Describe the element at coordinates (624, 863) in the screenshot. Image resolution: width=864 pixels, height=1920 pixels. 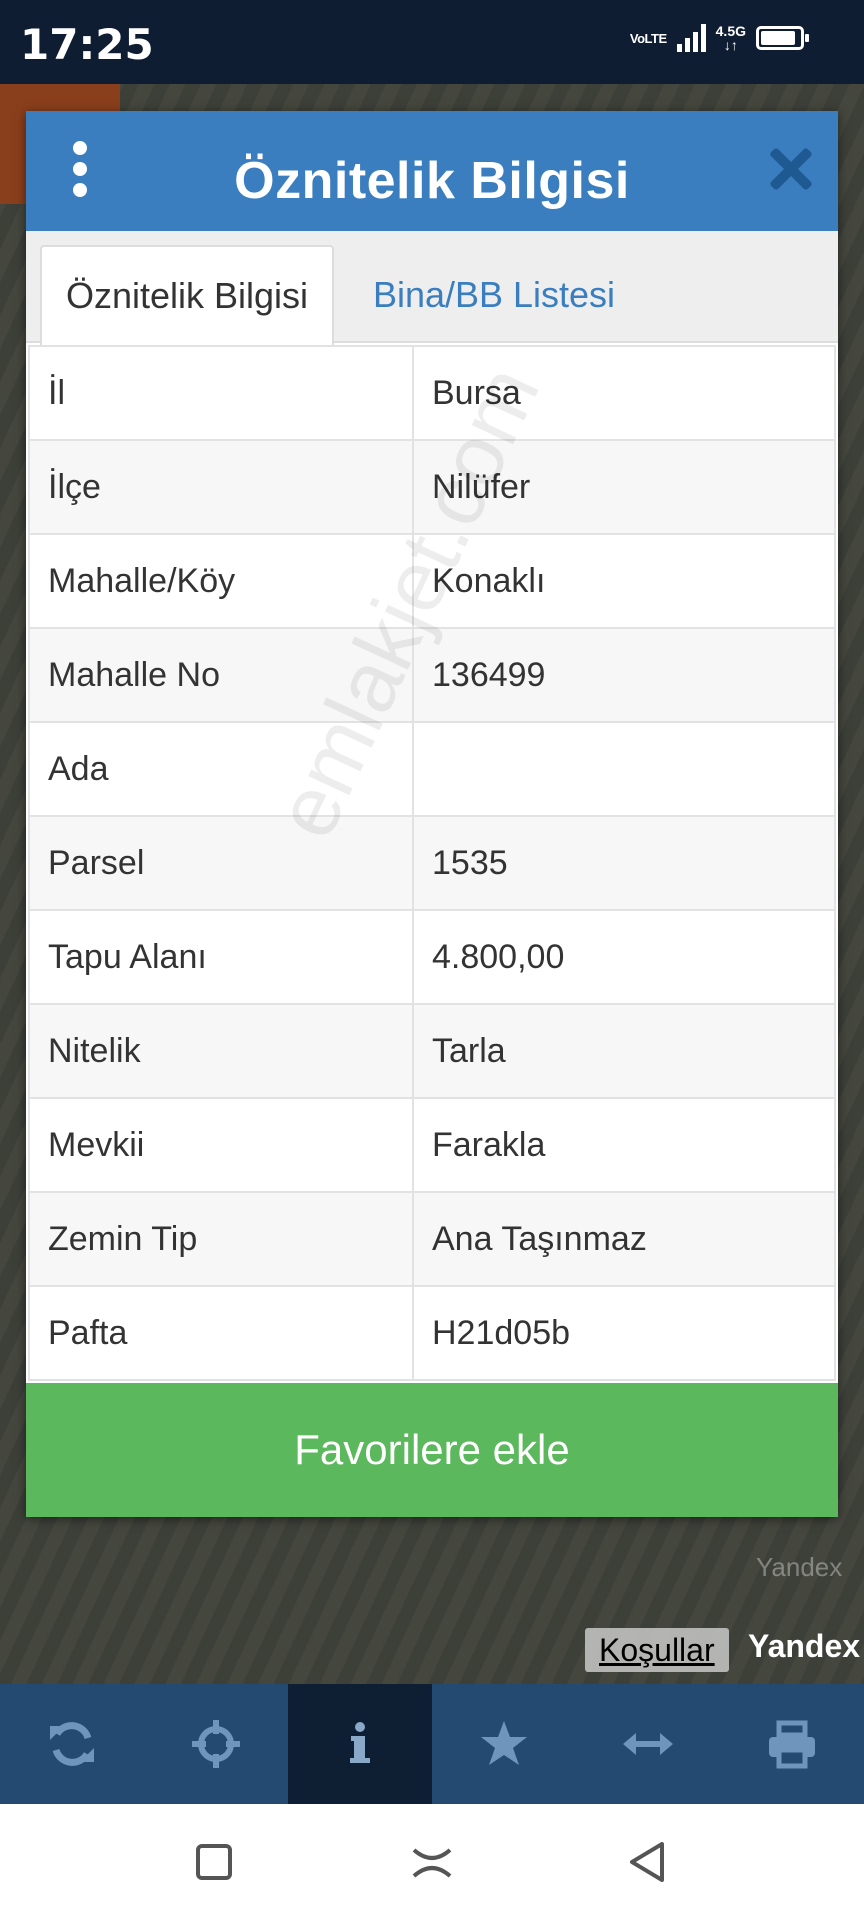
I see `attribute-value: 1535` at that location.